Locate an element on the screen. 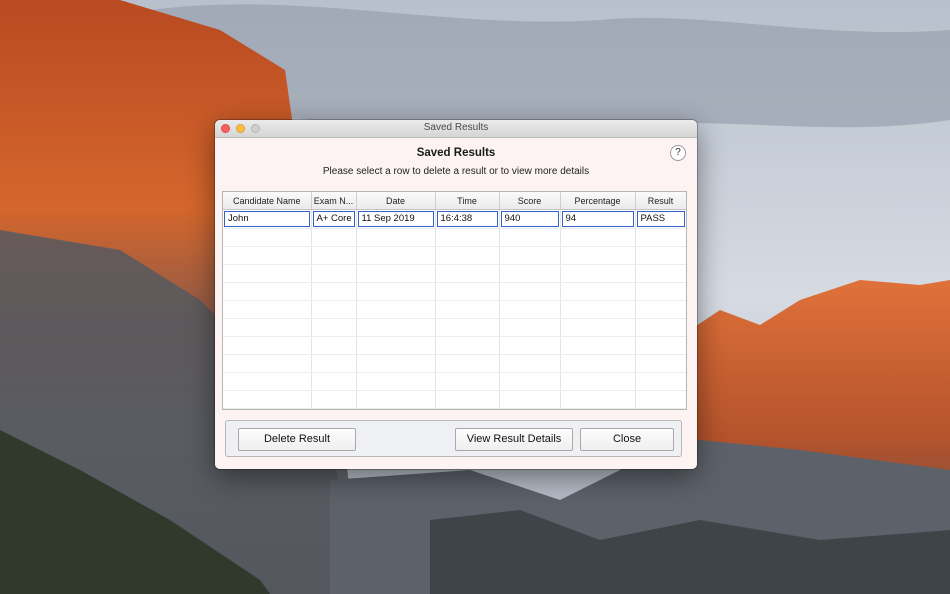  dialog-heading: Saved Results is located at coordinates (456, 153).